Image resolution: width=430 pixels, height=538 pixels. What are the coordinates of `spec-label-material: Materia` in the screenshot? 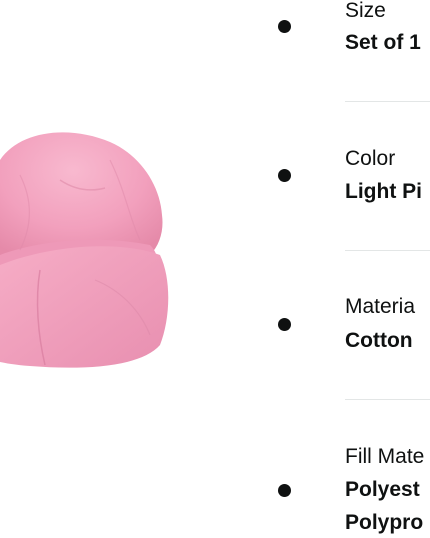 It's located at (380, 306).